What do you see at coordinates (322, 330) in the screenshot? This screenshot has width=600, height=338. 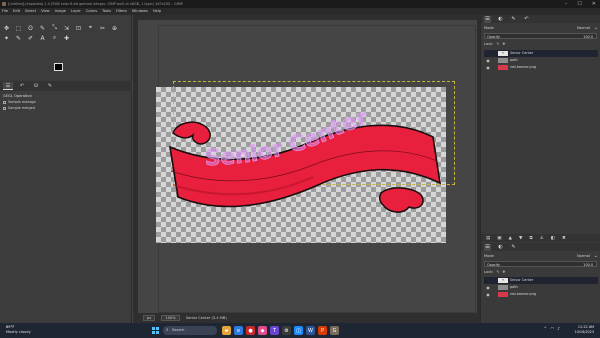 I see `powerpoint-icon: P` at bounding box center [322, 330].